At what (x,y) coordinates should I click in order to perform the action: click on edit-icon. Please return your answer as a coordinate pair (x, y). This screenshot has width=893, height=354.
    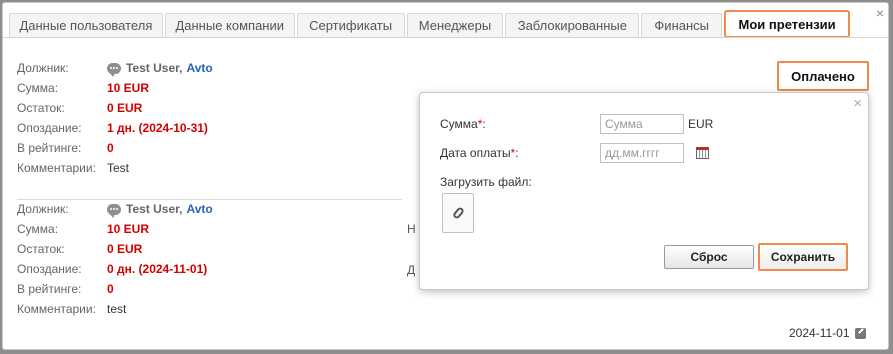
    Looking at the image, I should click on (860, 333).